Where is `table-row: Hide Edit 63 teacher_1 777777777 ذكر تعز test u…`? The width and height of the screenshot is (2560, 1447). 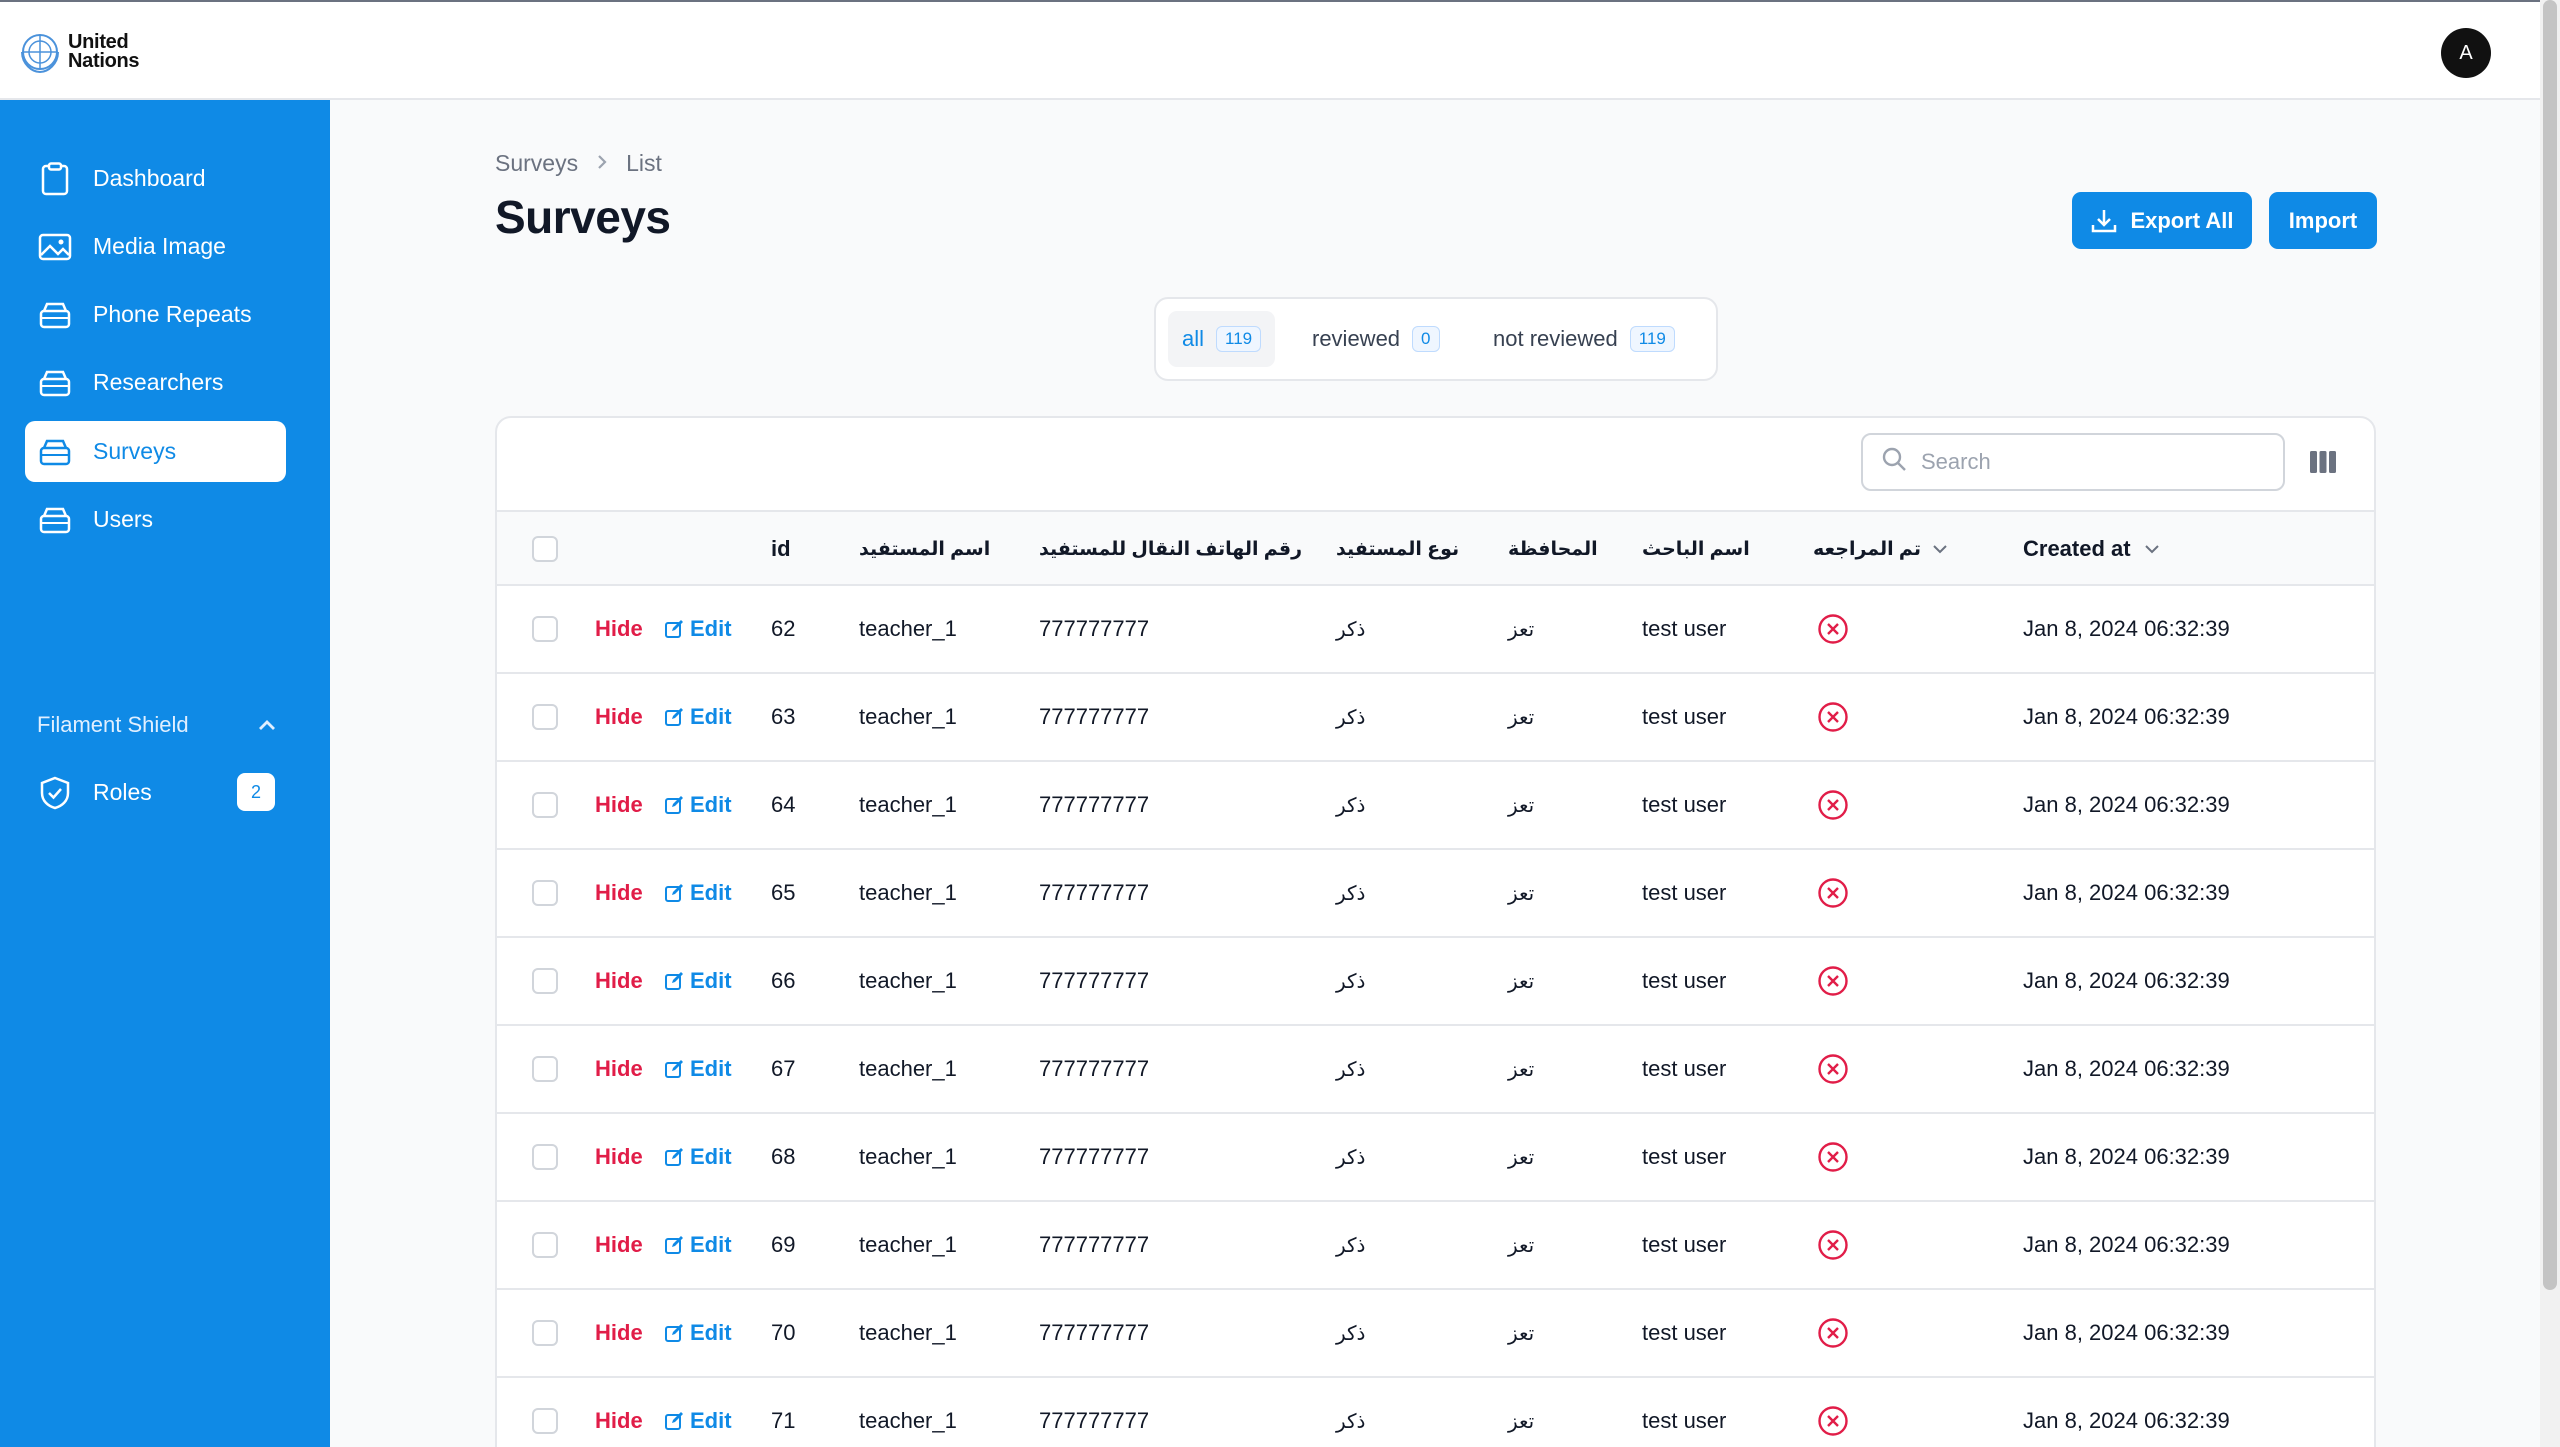
table-row: Hide Edit 63 teacher_1 777777777 ذكر تعز test u… is located at coordinates (1435, 718).